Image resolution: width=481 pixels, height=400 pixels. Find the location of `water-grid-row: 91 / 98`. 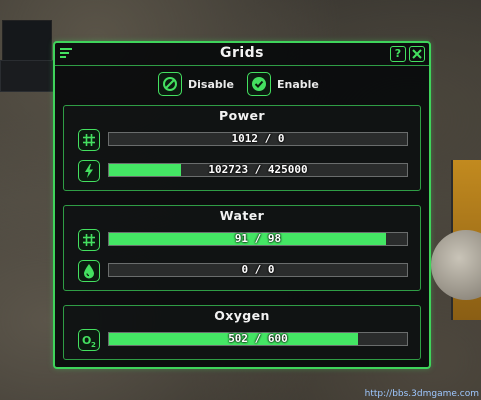

water-grid-row: 91 / 98 is located at coordinates (242, 240).